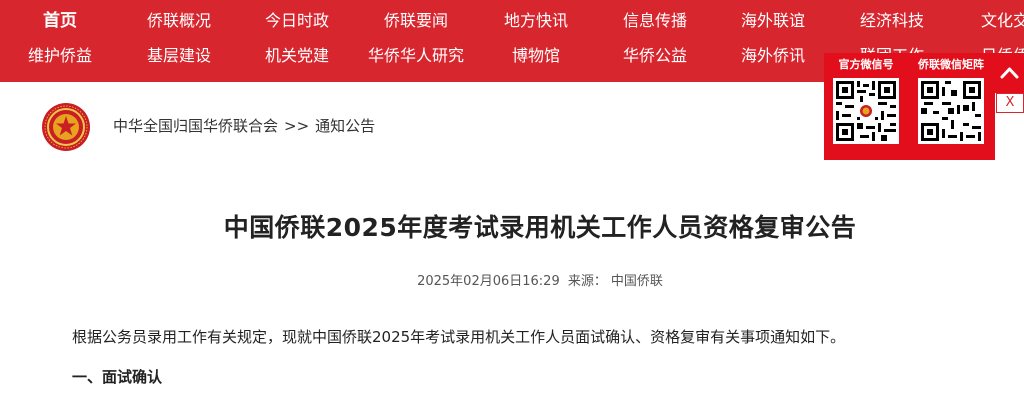 The image size is (1024, 400). Describe the element at coordinates (655, 56) in the screenshot. I see `nav-item-charity: 华侨公益` at that location.